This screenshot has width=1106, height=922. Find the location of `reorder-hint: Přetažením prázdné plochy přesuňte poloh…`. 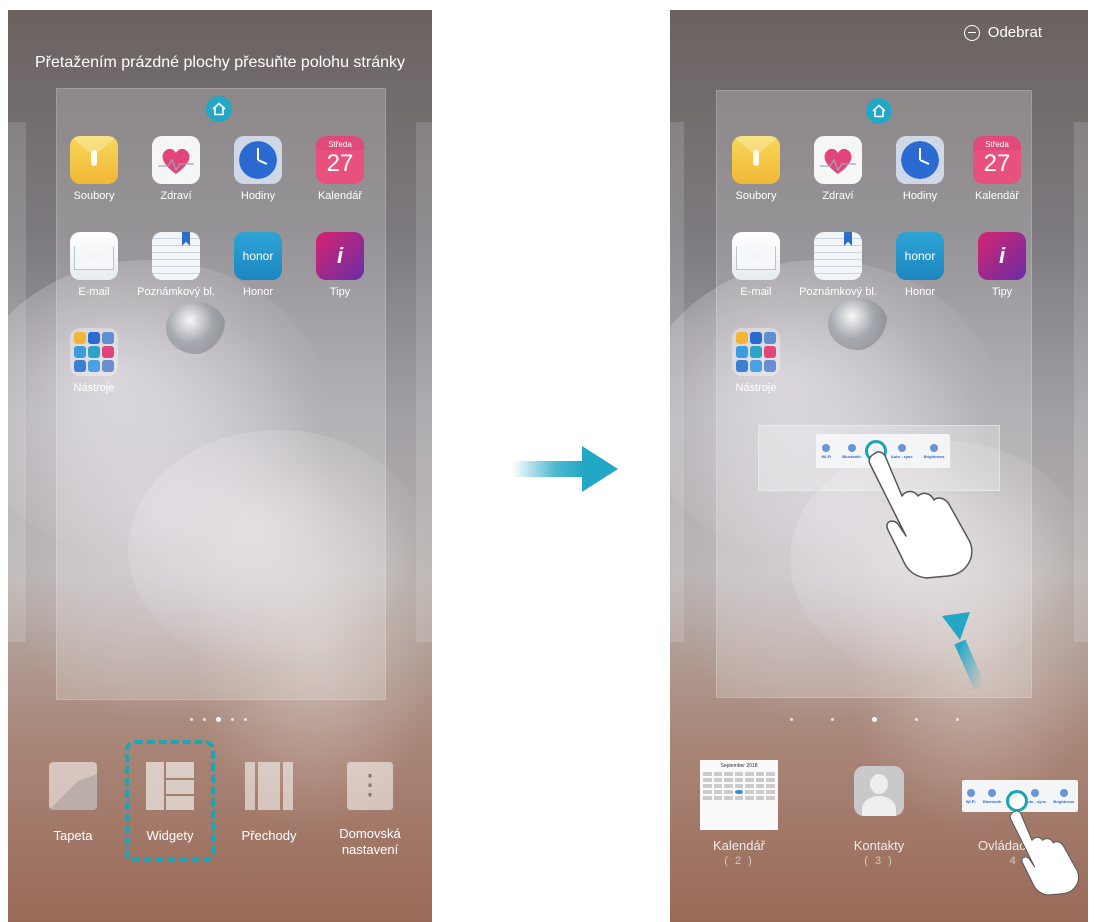

reorder-hint: Přetažením prázdné plochy přesuňte poloh… is located at coordinates (220, 62).